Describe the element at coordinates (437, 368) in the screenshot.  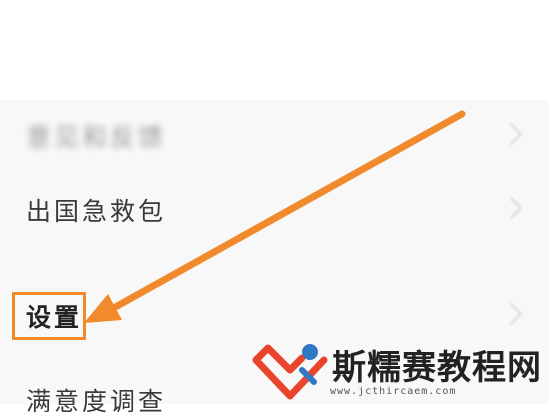
I see `watermark-brand-text: 斯糯赛教程网` at that location.